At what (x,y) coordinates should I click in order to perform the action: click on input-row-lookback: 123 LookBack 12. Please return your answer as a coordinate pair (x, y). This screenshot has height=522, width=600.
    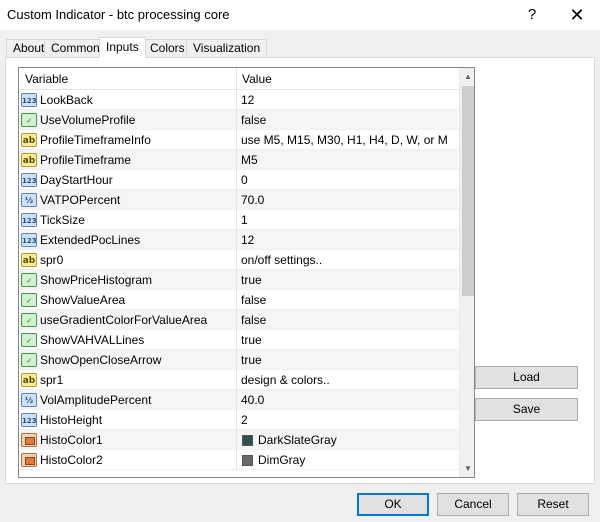
    Looking at the image, I should click on (239, 100).